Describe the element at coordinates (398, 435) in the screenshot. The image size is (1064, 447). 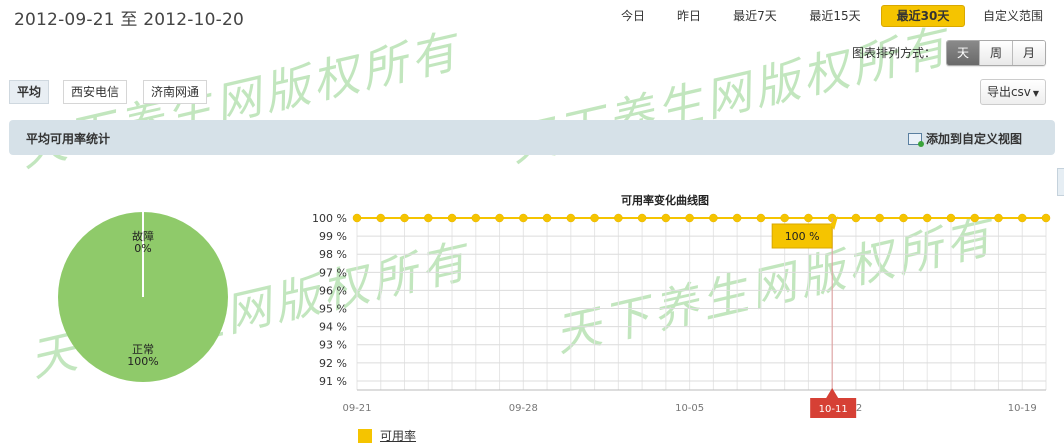
I see `legend-item-availability: 可用率` at that location.